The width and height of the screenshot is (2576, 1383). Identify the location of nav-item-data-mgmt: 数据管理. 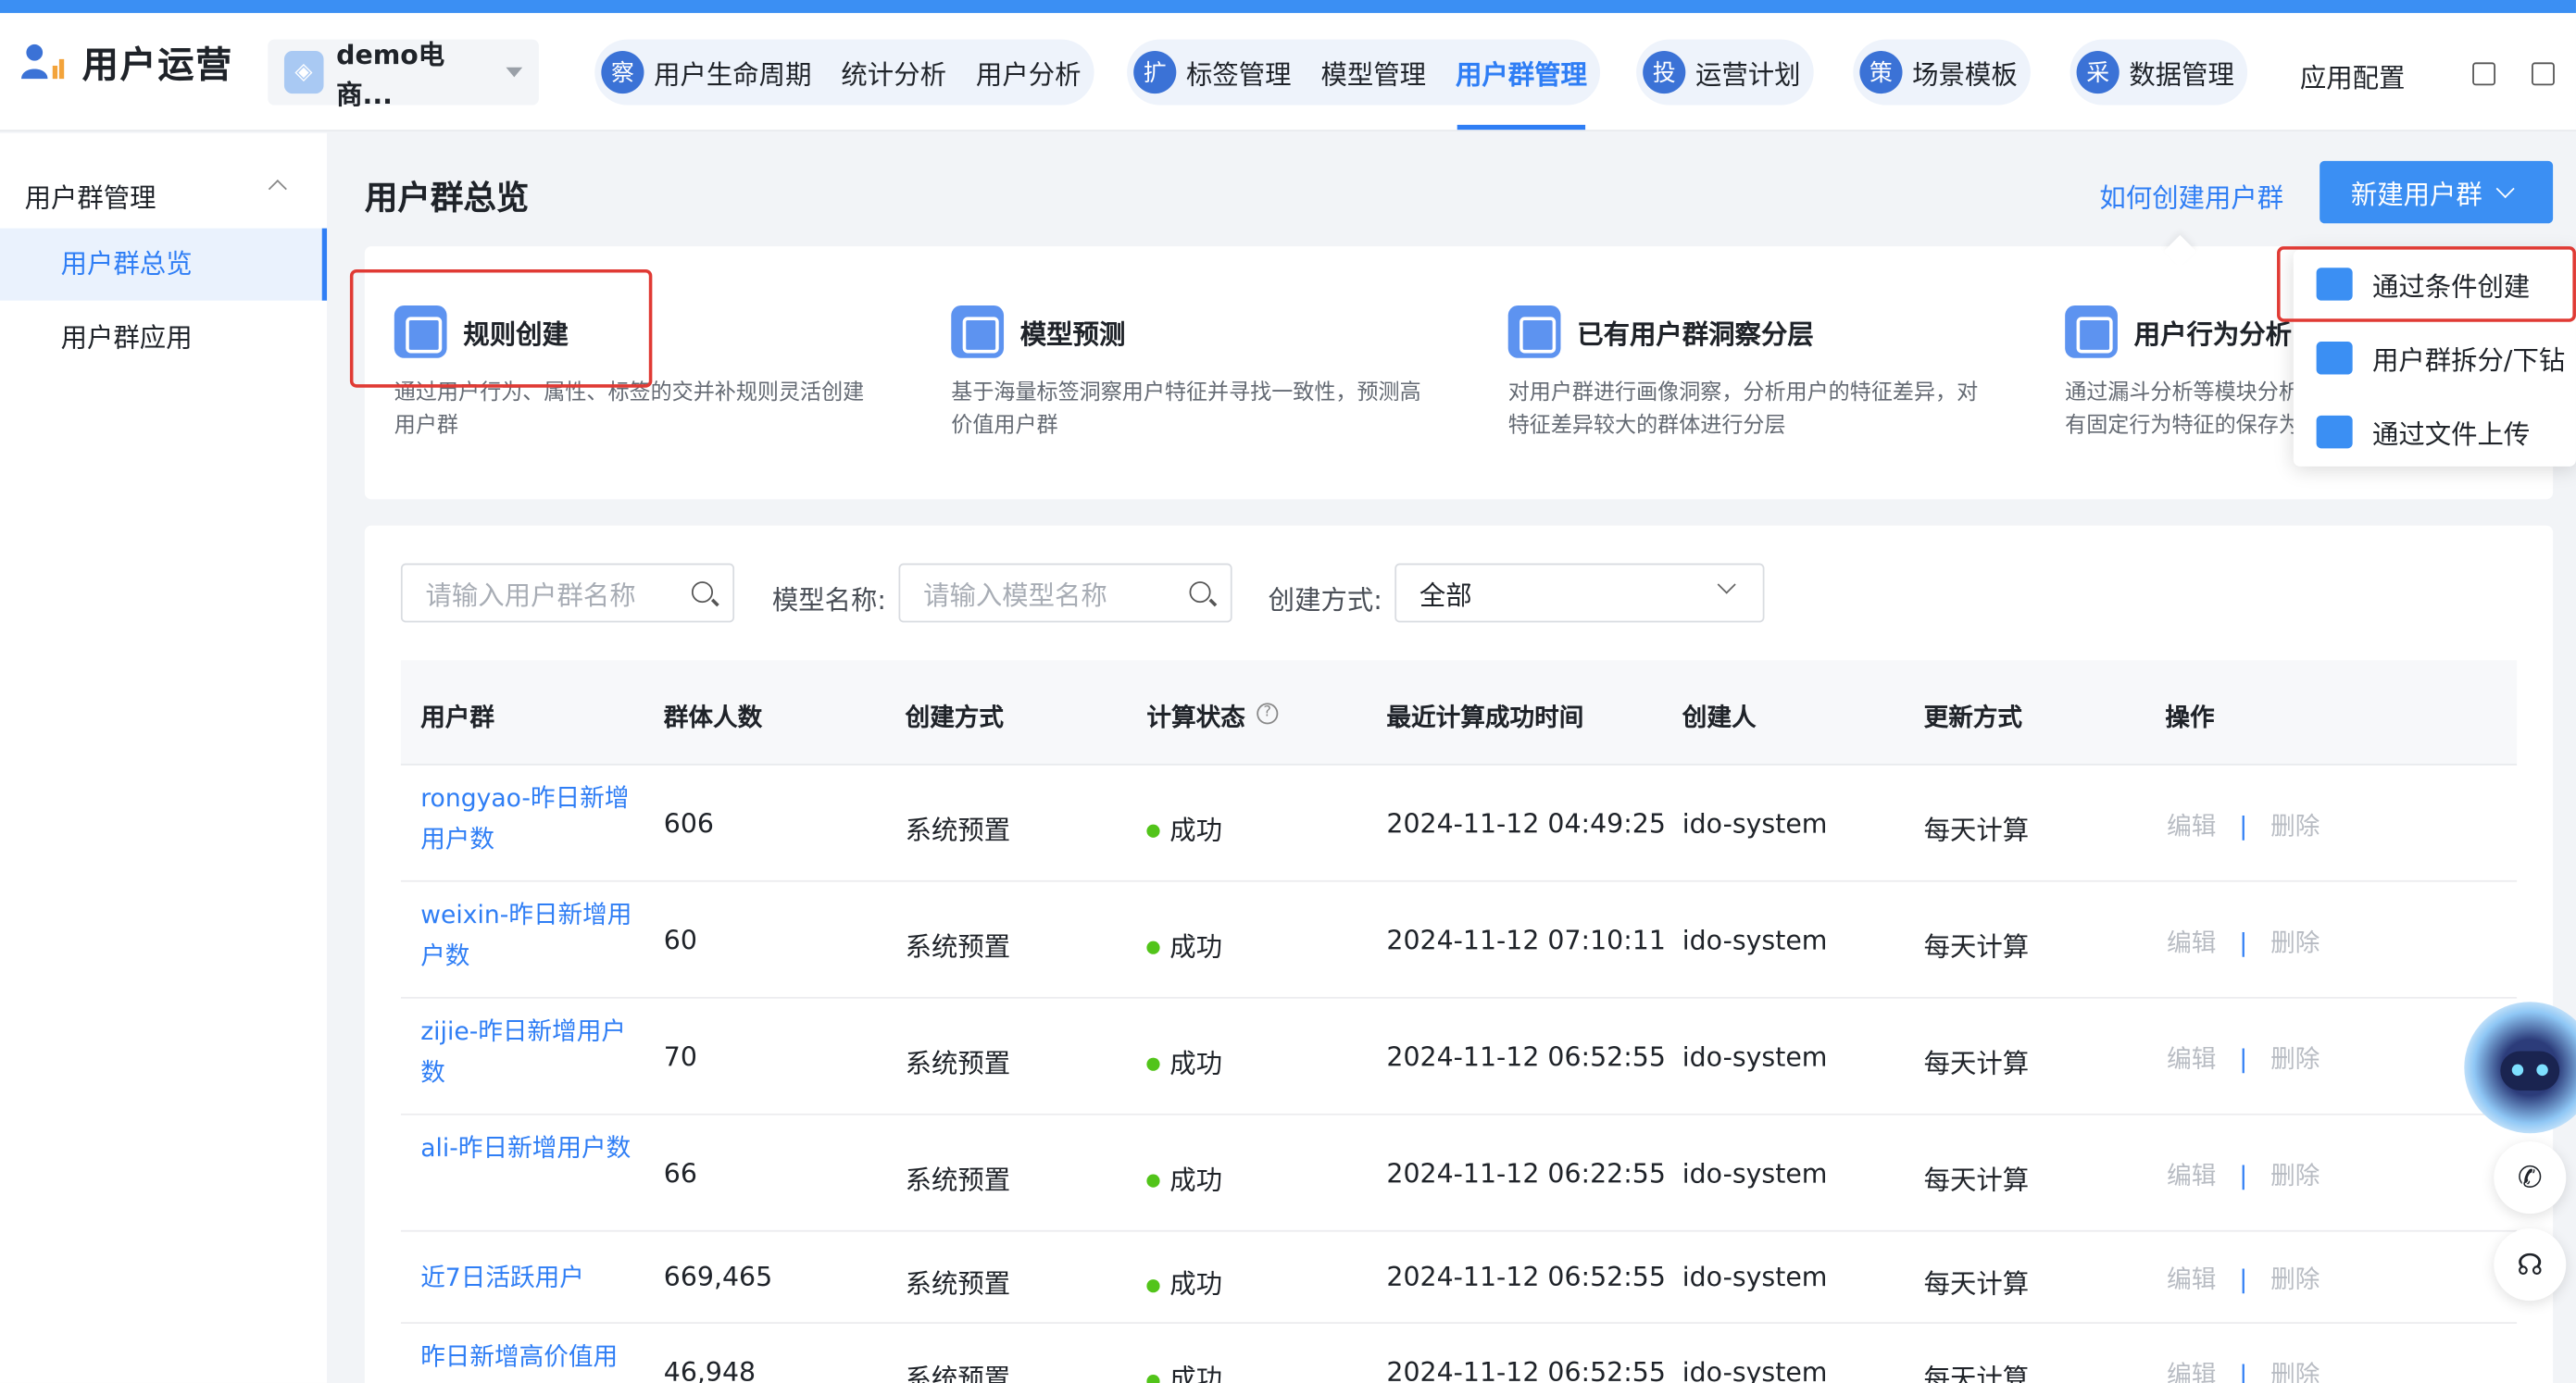
(2181, 73).